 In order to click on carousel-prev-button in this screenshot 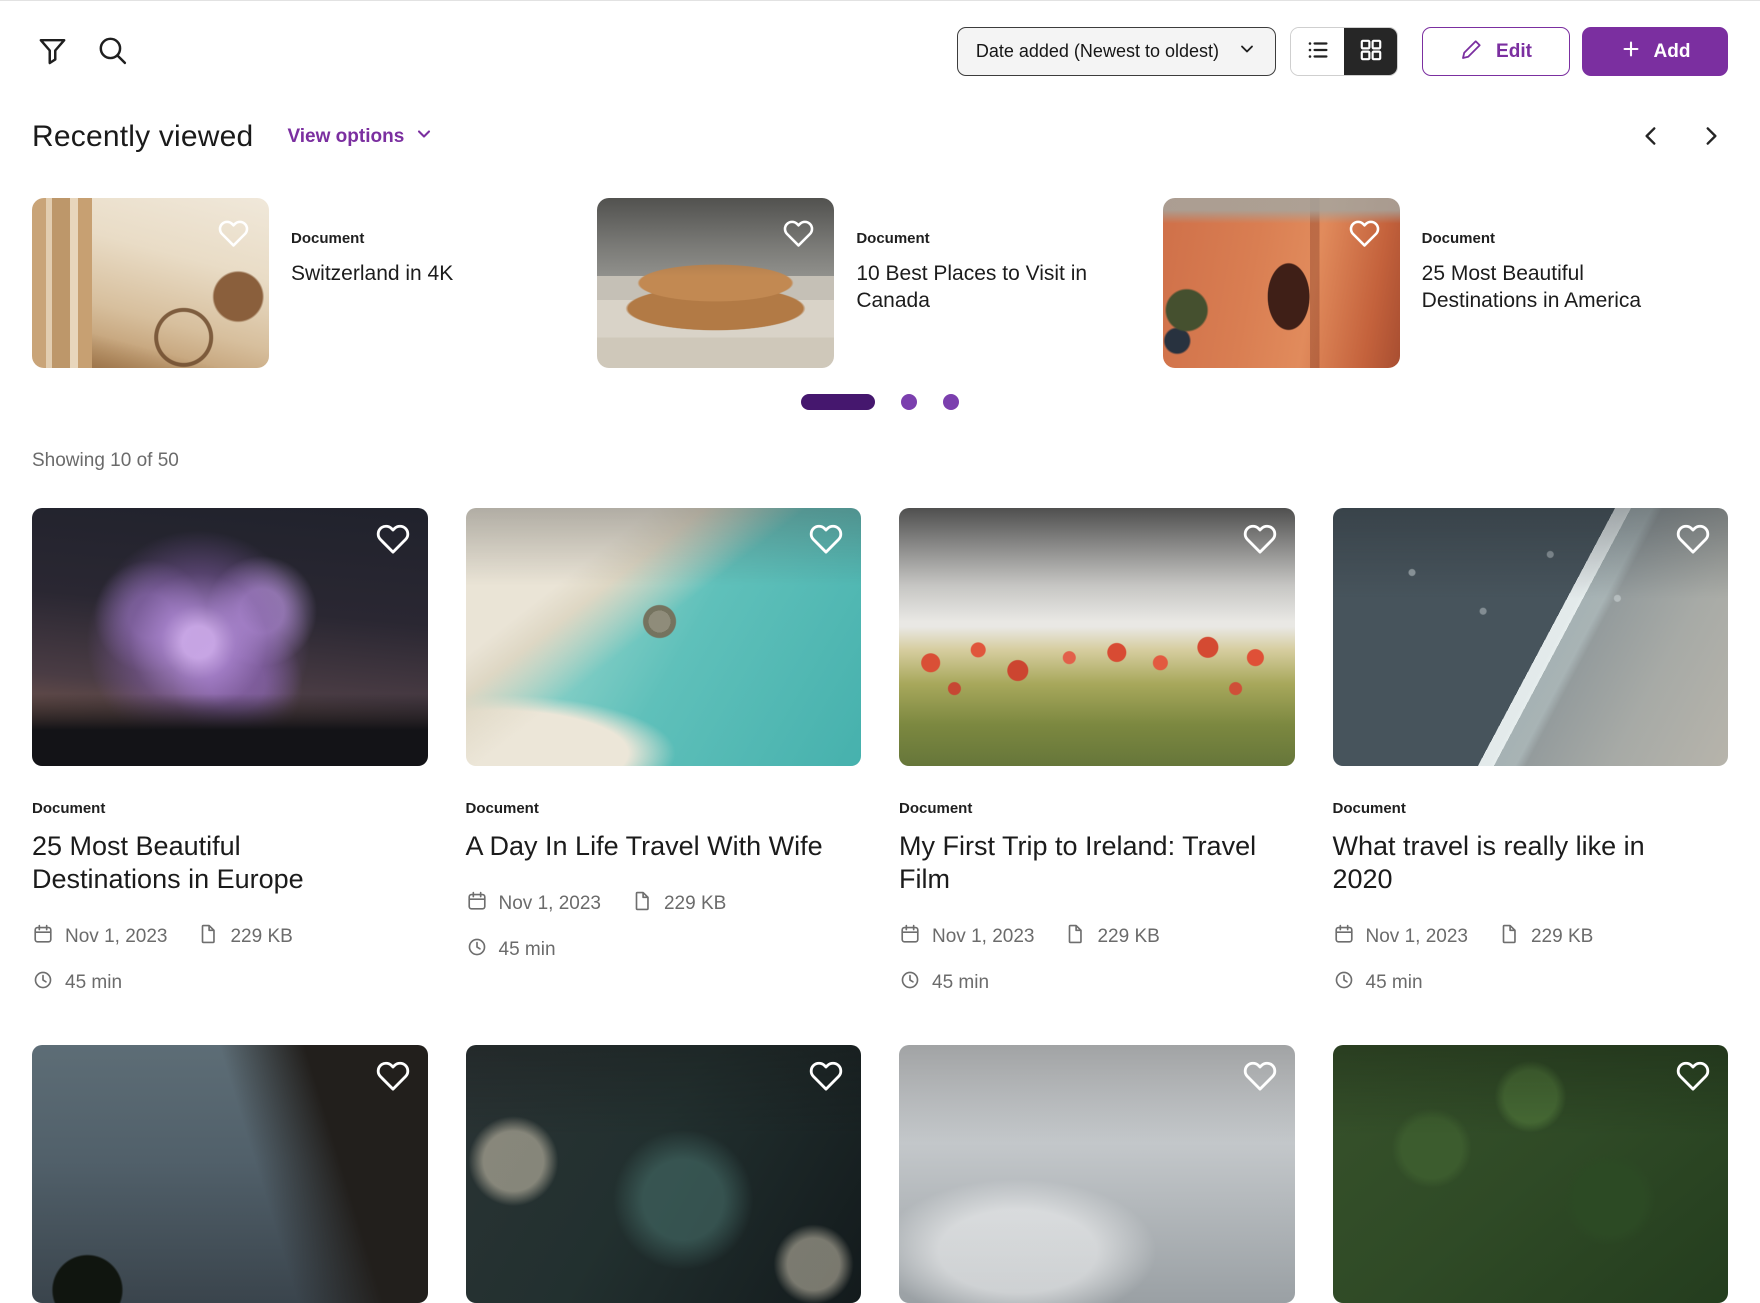, I will do `click(1651, 137)`.